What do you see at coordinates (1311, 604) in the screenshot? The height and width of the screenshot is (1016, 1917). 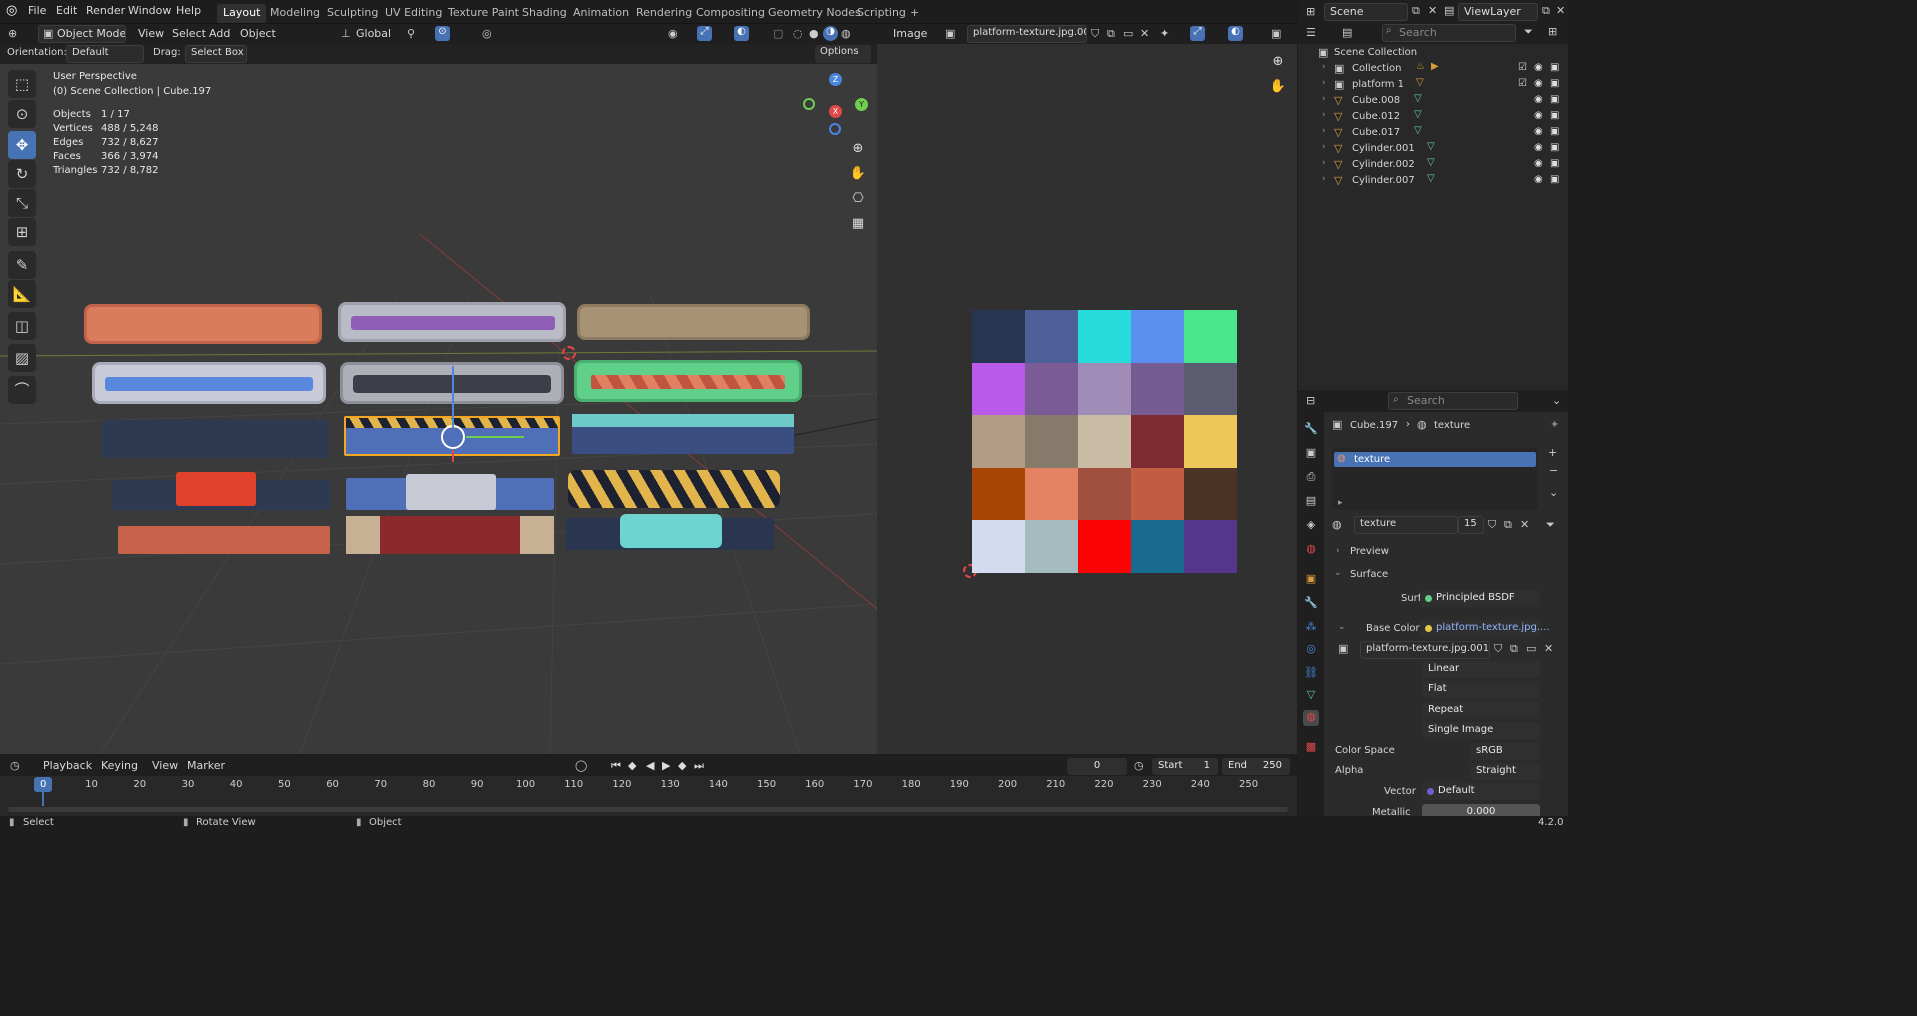 I see `modifier-tab-icon: 🔧` at bounding box center [1311, 604].